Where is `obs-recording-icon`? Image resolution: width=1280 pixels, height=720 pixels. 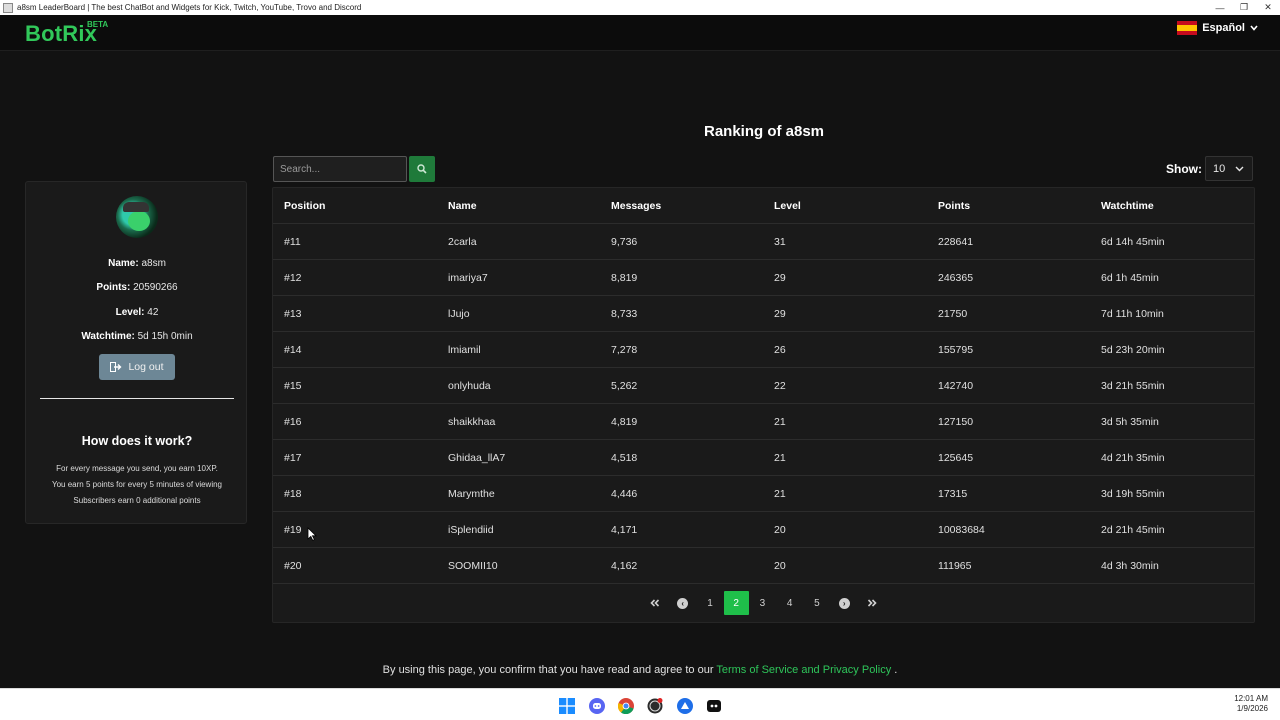 obs-recording-icon is located at coordinates (654, 705).